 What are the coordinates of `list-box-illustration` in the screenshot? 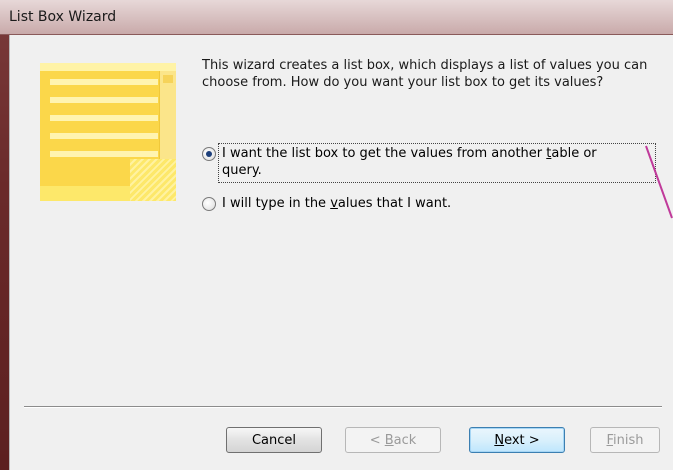 It's located at (108, 132).